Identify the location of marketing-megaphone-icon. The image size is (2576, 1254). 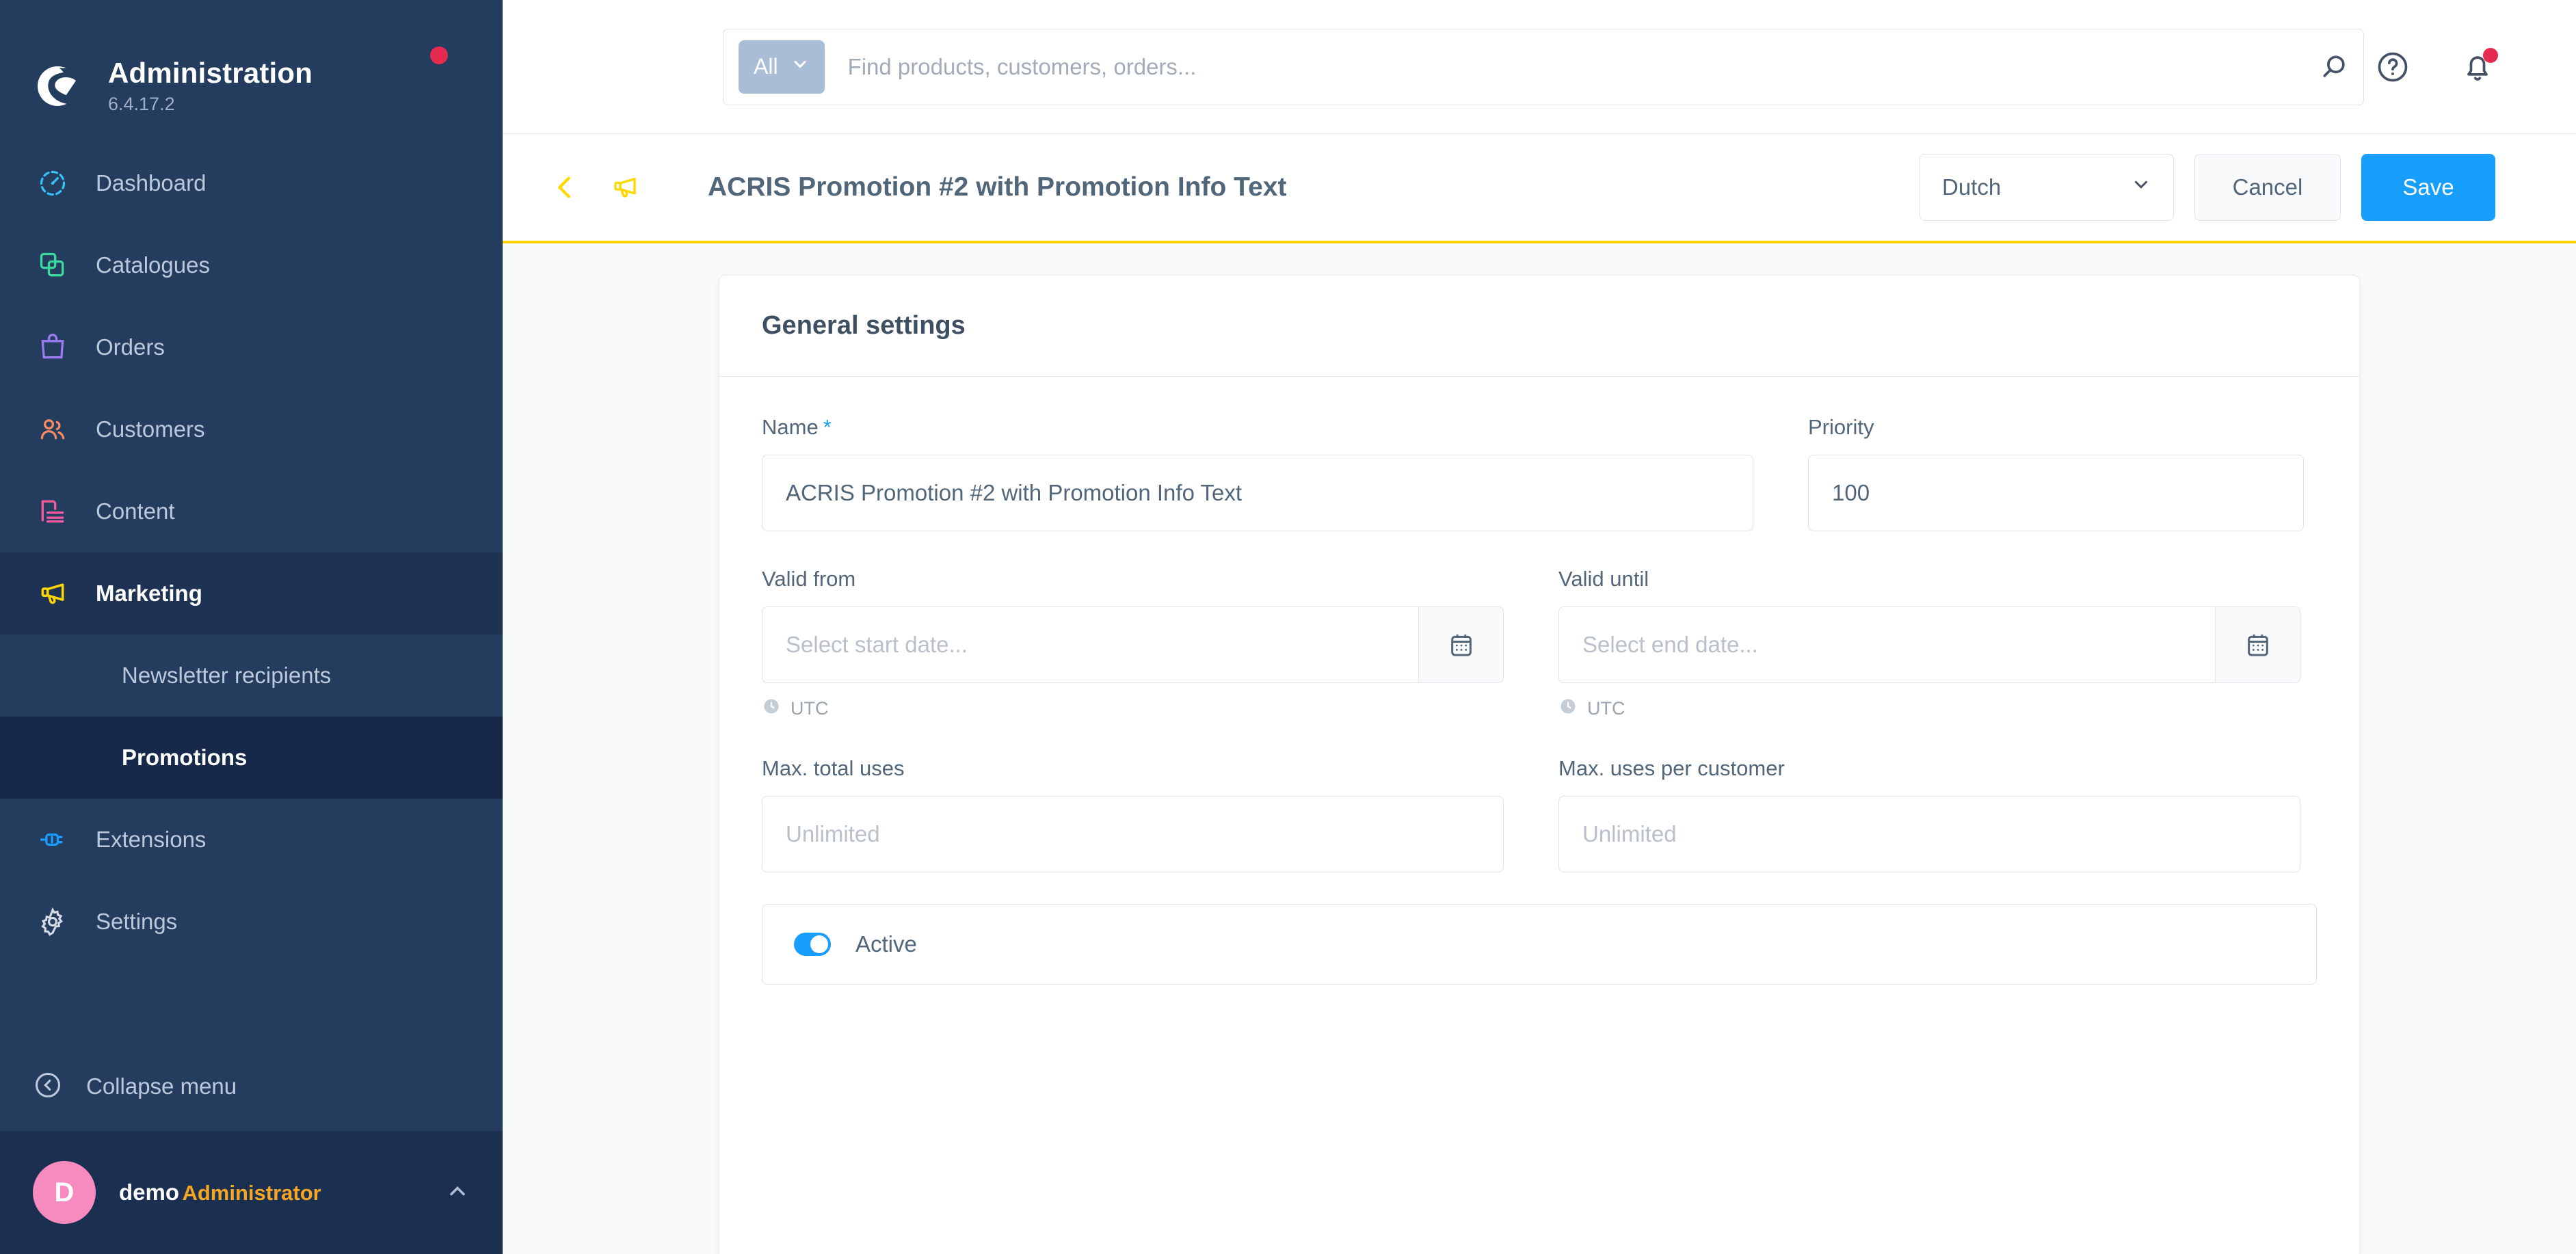
(52, 593).